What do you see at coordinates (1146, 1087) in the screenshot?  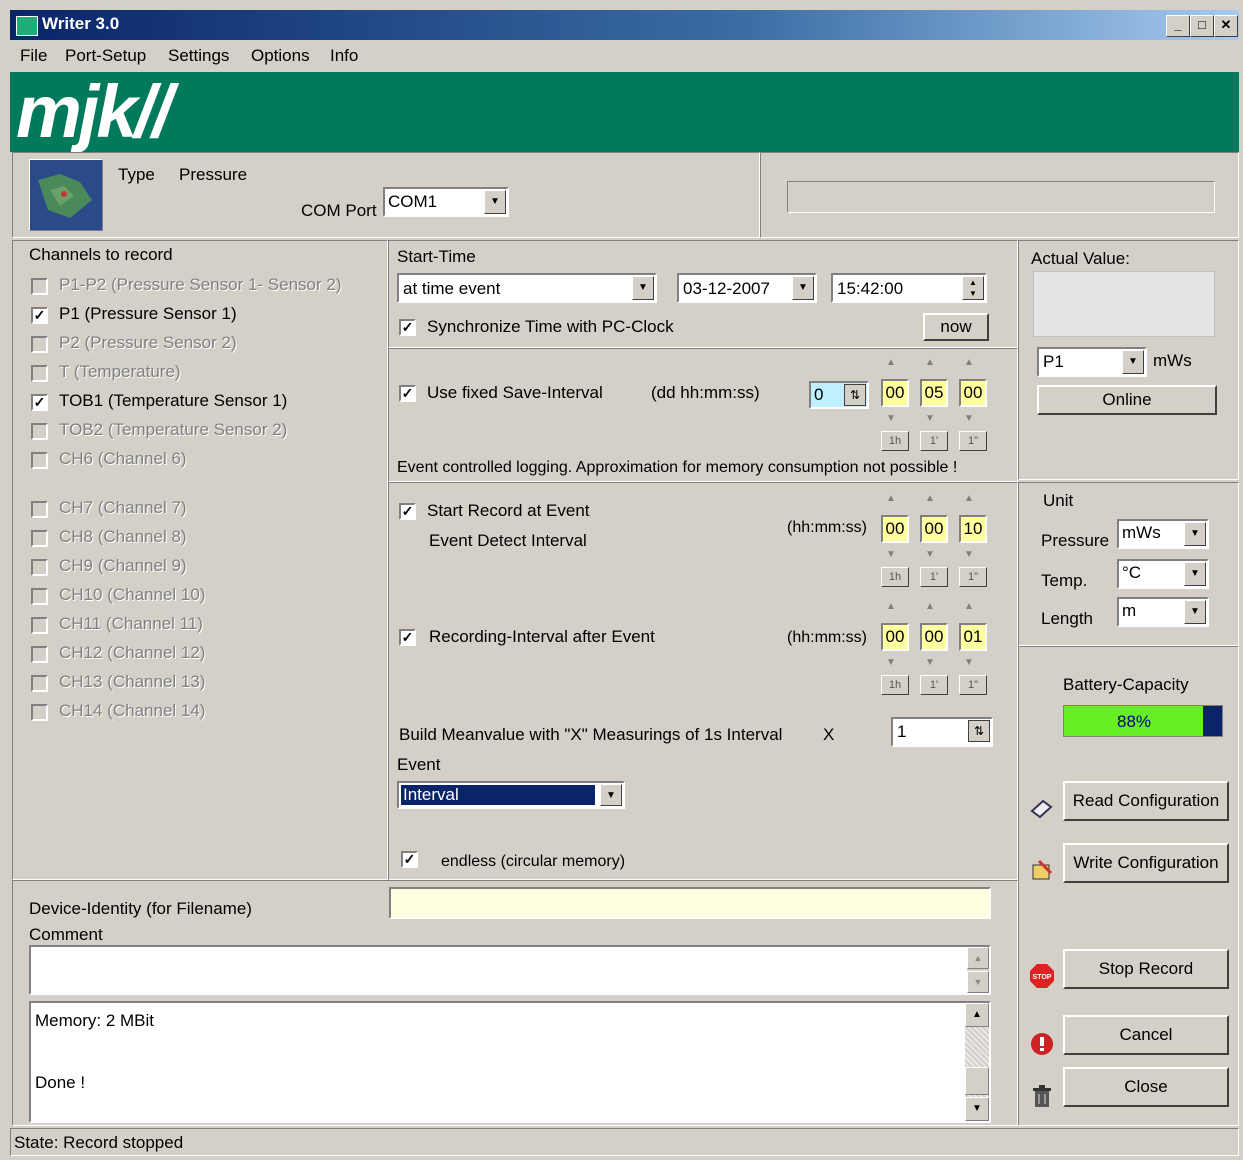 I see `close-button: Close` at bounding box center [1146, 1087].